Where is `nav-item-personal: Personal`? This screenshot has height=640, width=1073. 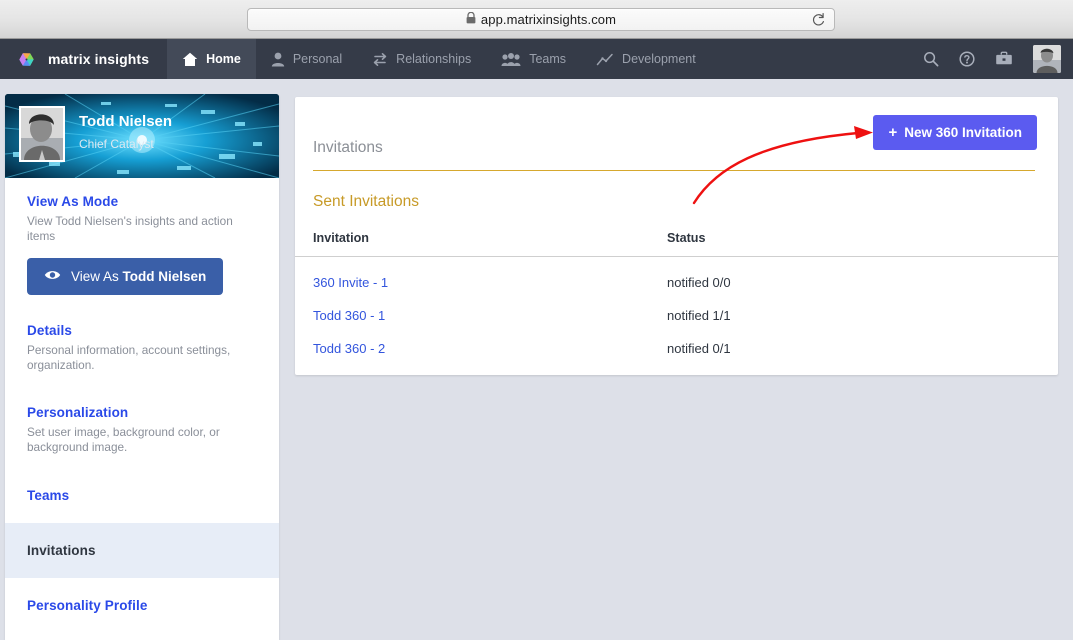 nav-item-personal: Personal is located at coordinates (306, 59).